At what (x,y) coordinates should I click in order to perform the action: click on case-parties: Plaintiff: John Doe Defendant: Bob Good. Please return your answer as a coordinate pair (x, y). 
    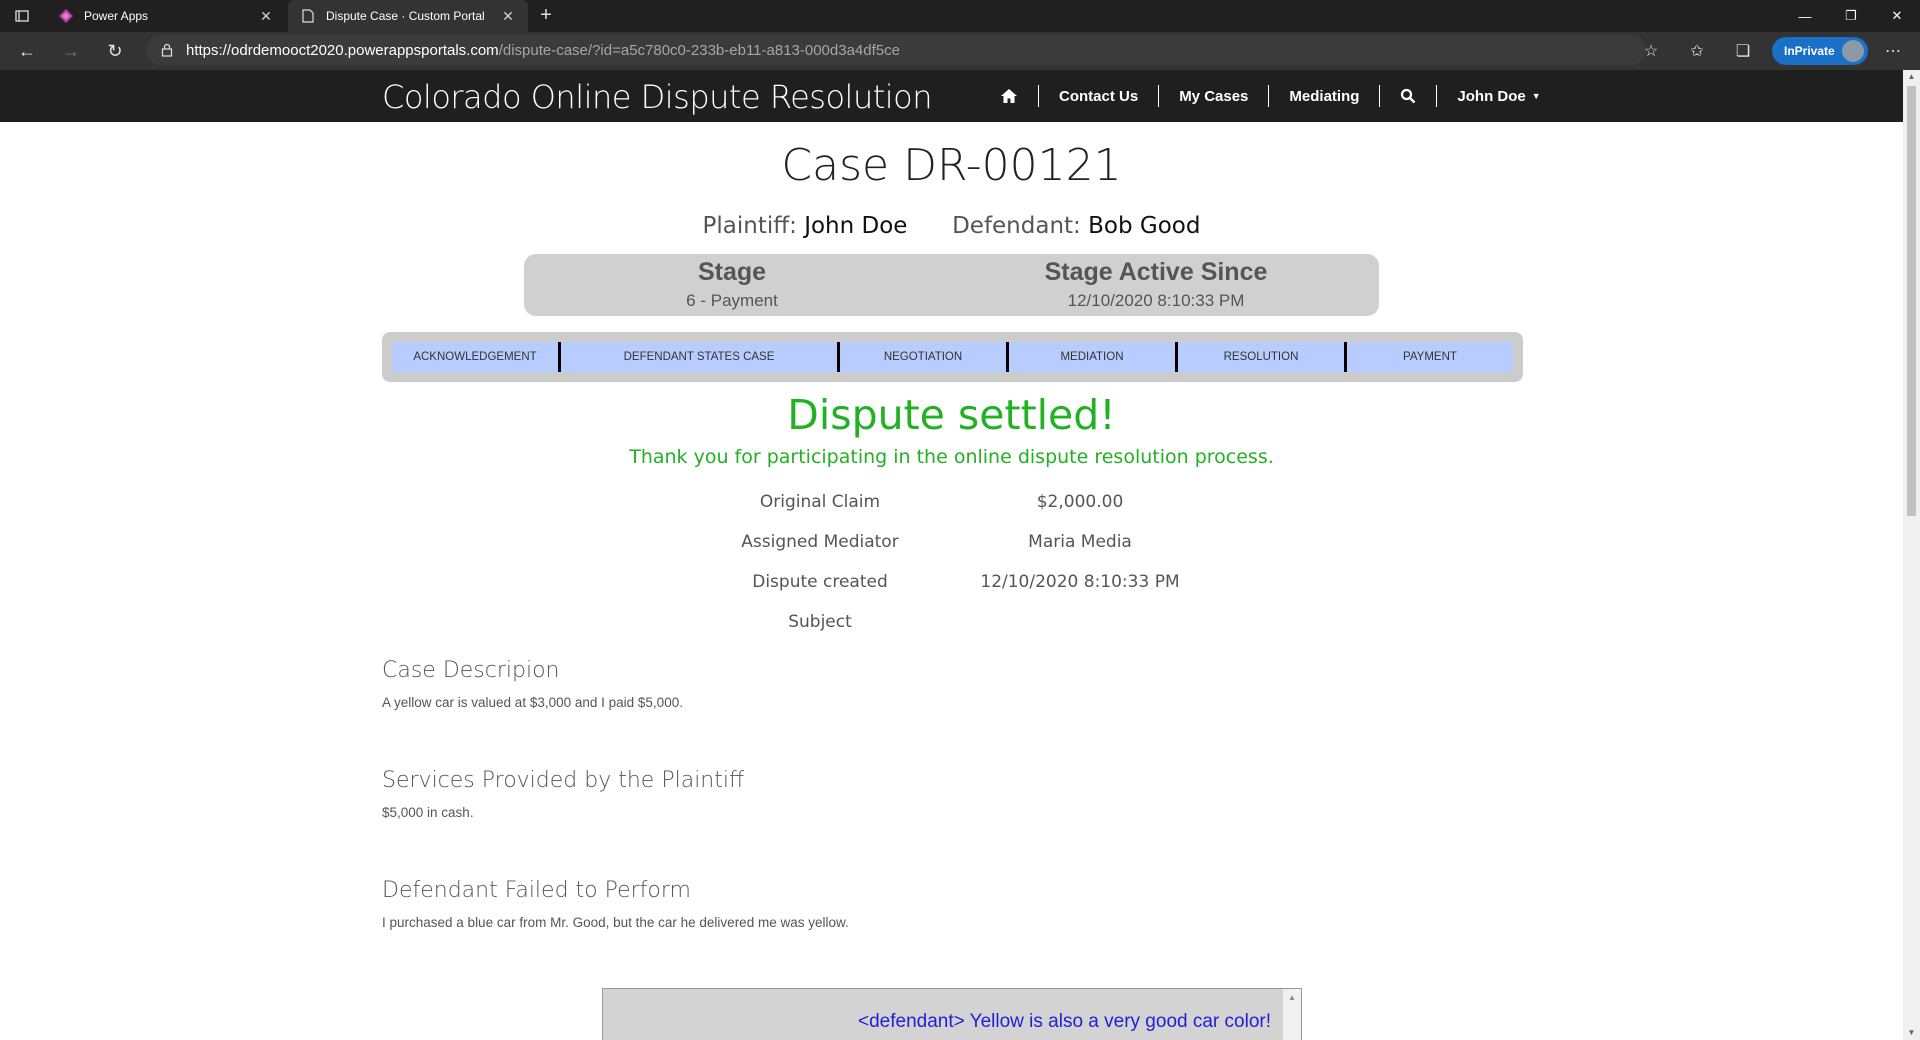
    Looking at the image, I should click on (951, 226).